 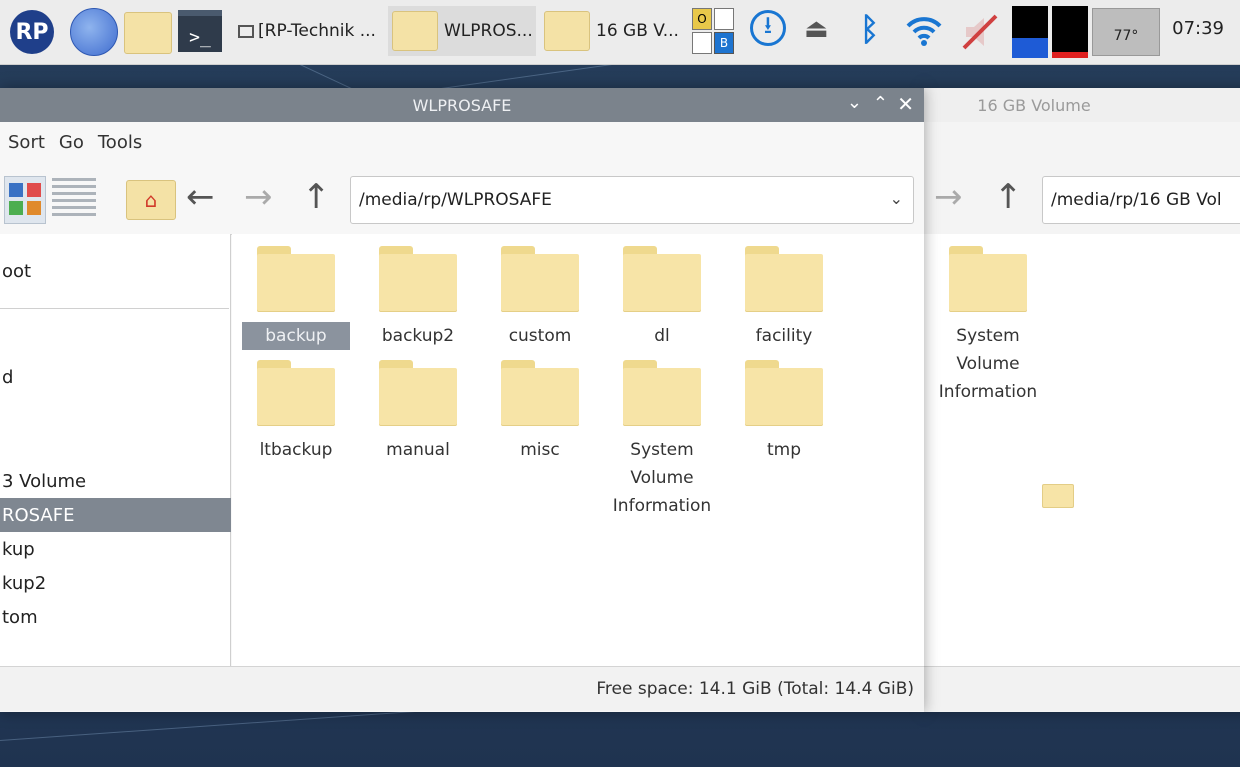 I want to click on volume-muted-icon, so click(x=980, y=32).